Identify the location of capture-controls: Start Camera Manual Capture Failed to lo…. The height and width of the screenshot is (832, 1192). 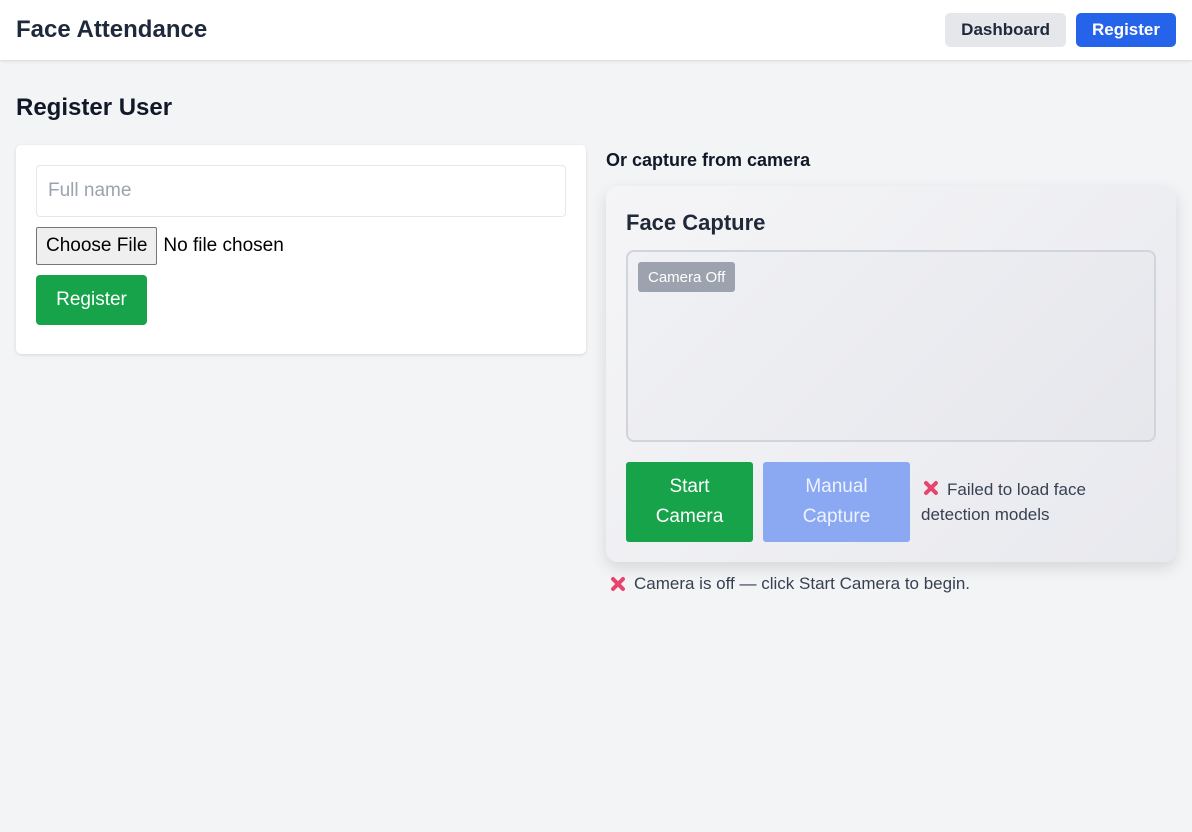
(868, 502).